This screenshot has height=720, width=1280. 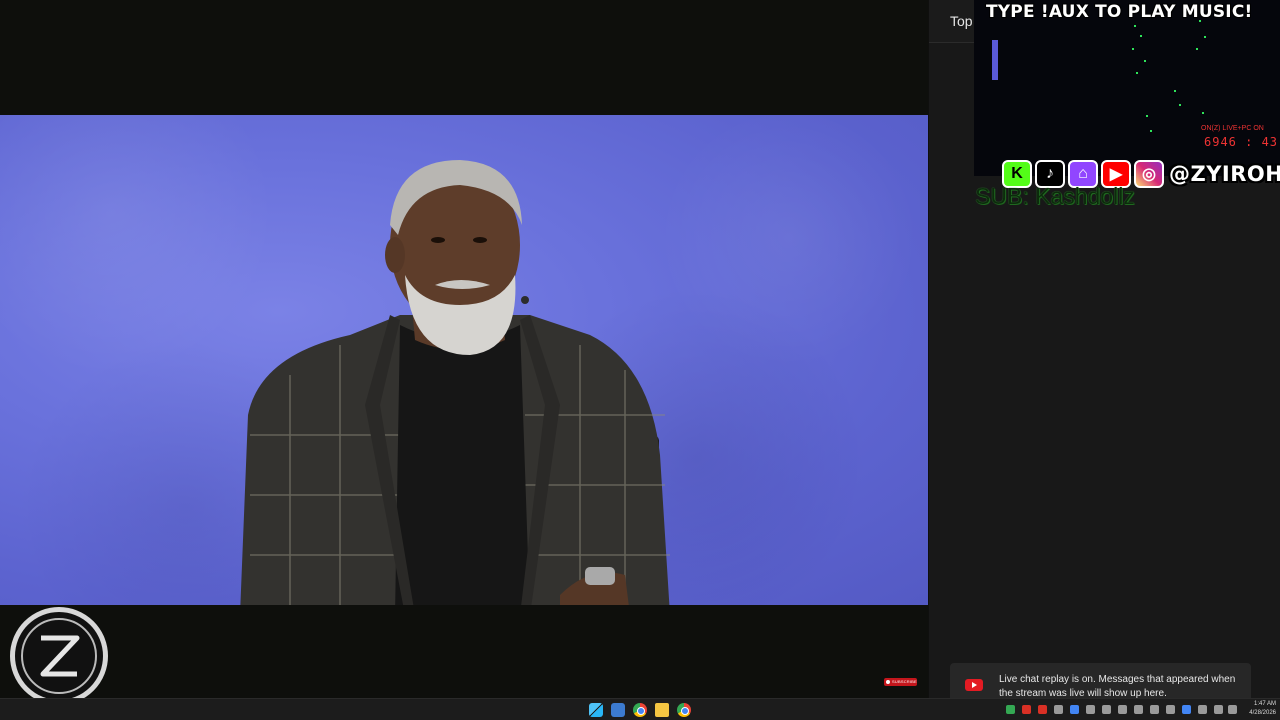 What do you see at coordinates (1232, 709) in the screenshot?
I see `notification-icon` at bounding box center [1232, 709].